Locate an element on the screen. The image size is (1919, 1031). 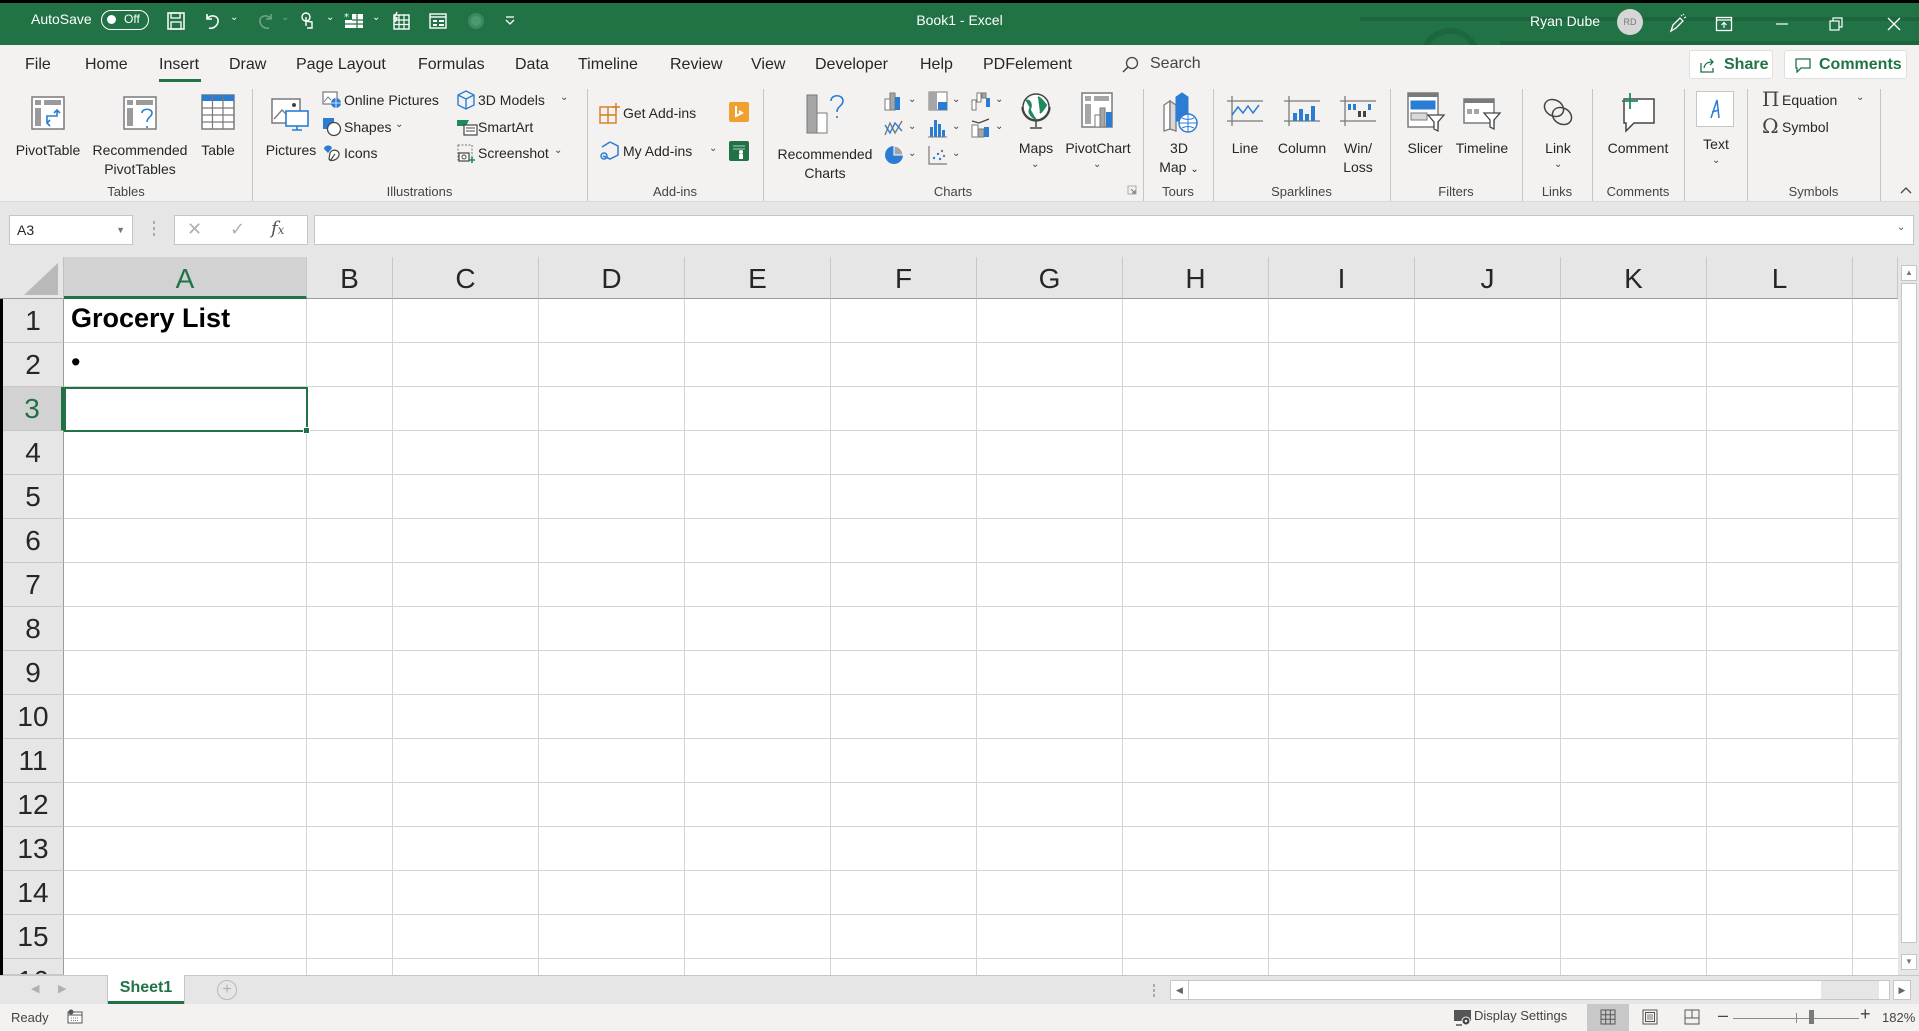
normal-view-button is located at coordinates (1608, 1017).